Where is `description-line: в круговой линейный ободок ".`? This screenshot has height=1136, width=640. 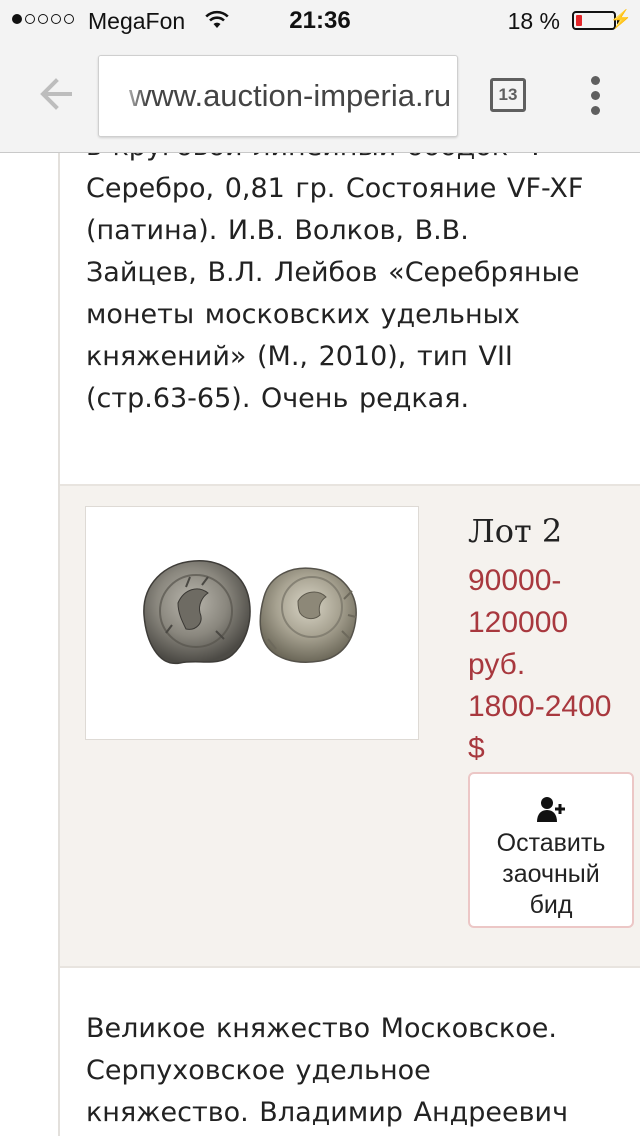 description-line: в круговой линейный ободок ". is located at coordinates (358, 160).